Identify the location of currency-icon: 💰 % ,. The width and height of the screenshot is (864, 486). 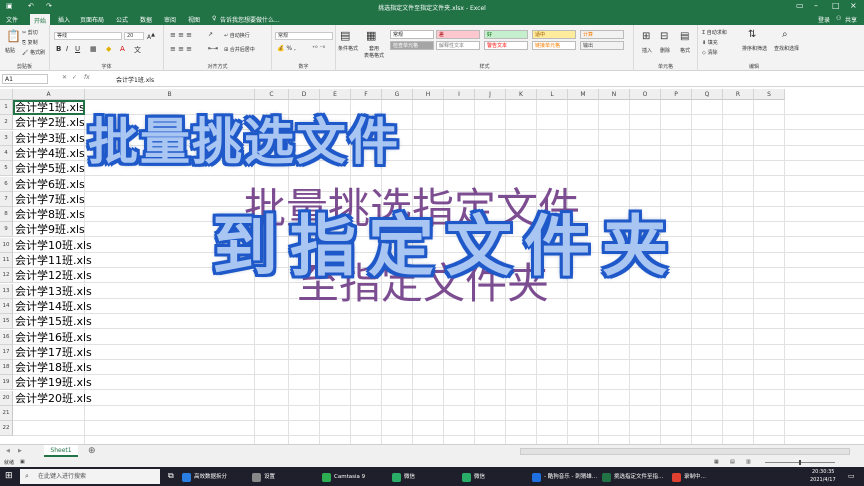
(286, 48).